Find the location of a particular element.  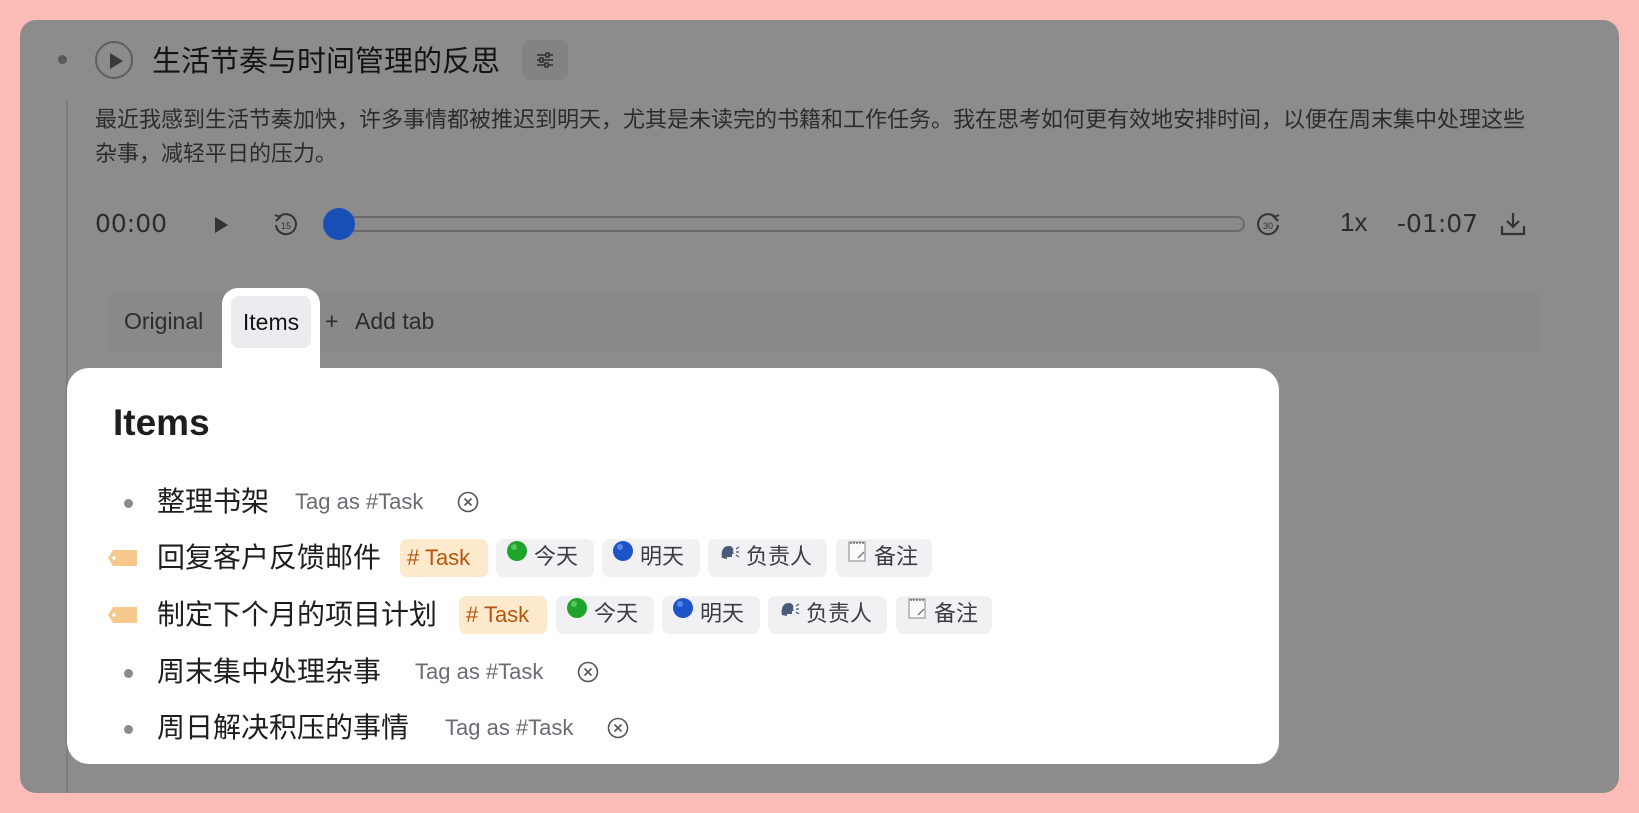

list-item: 回复客户反馈邮件 # Task 今天 明天 负责人 备注 is located at coordinates (682, 558).